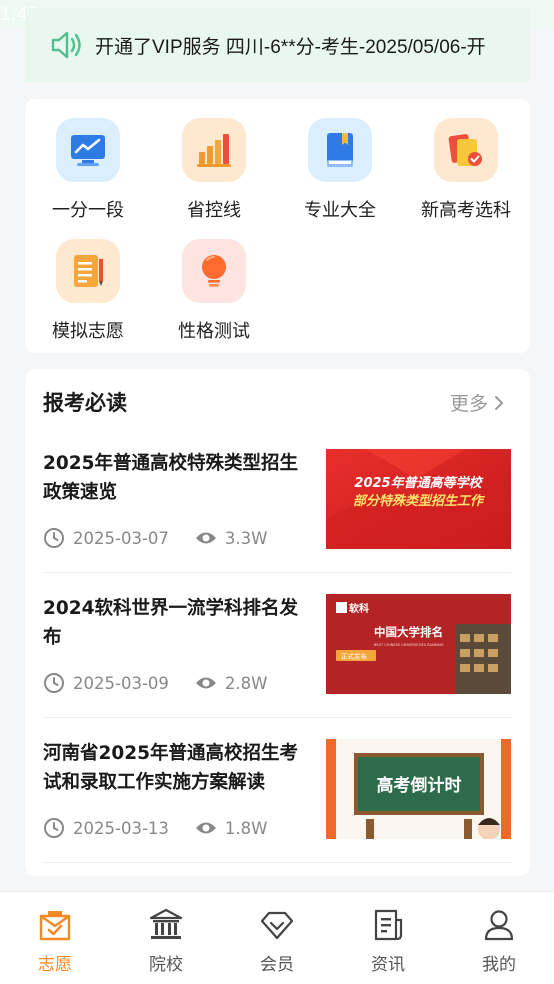  I want to click on menu-item-label: 模拟志愿, so click(88, 331).